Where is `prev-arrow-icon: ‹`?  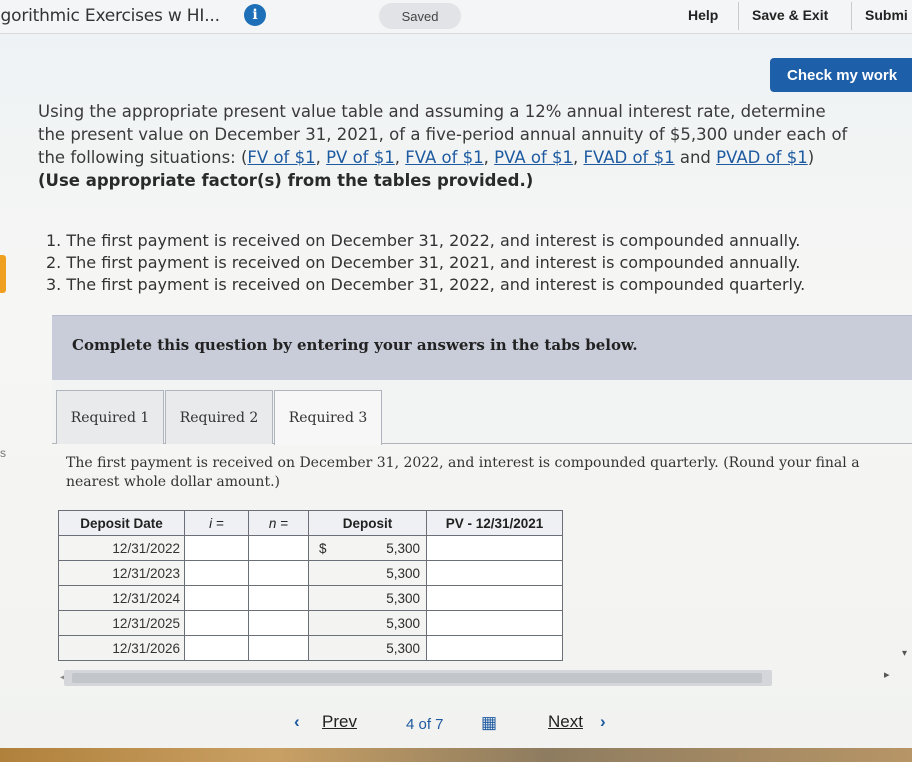 prev-arrow-icon: ‹ is located at coordinates (297, 722).